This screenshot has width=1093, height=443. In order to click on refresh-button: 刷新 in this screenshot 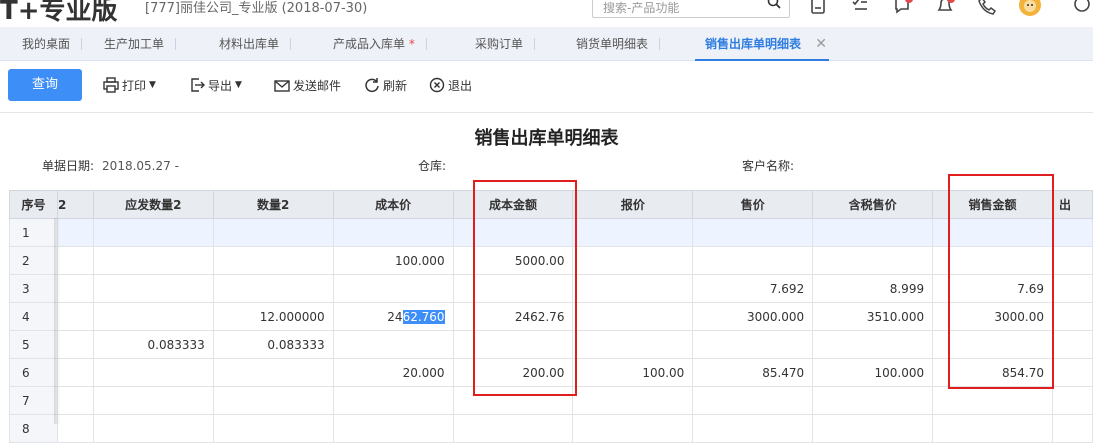, I will do `click(385, 85)`.